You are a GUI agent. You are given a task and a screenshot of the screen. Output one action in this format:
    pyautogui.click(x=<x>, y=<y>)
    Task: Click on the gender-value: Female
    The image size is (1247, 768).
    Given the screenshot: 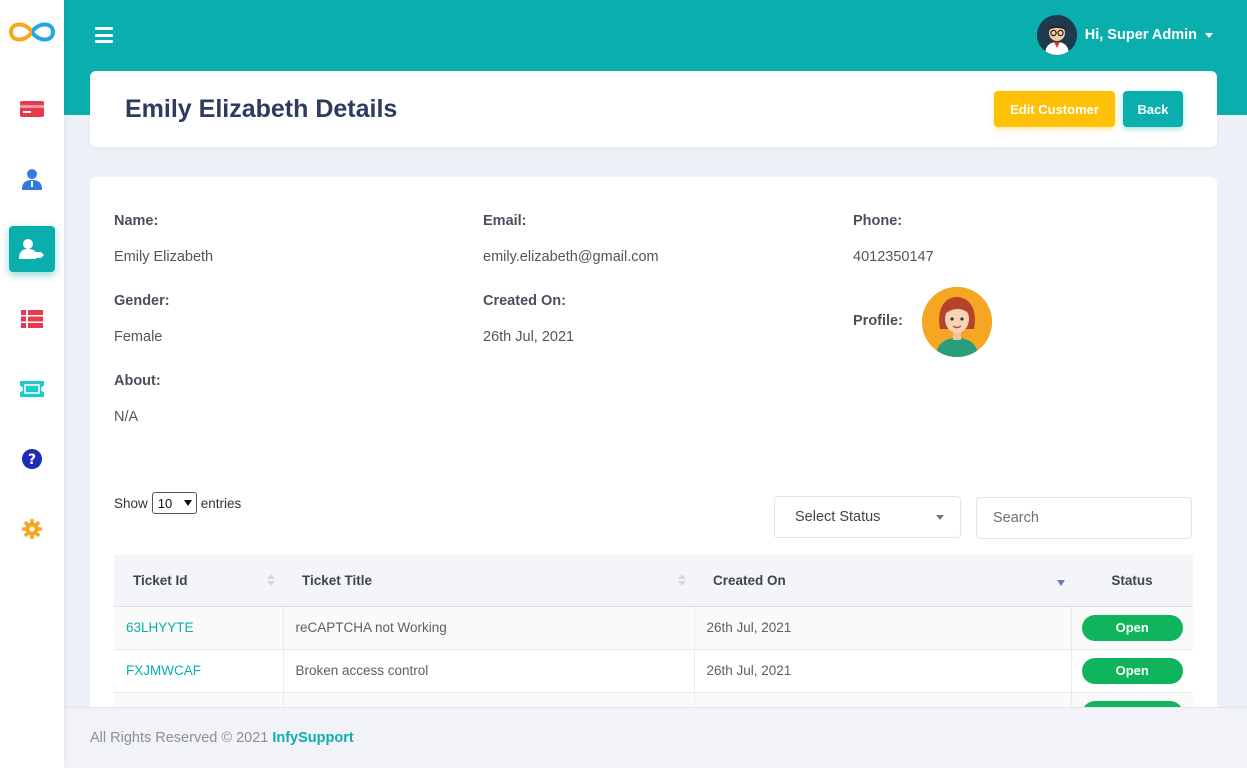 What is the action you would take?
    pyautogui.click(x=138, y=337)
    